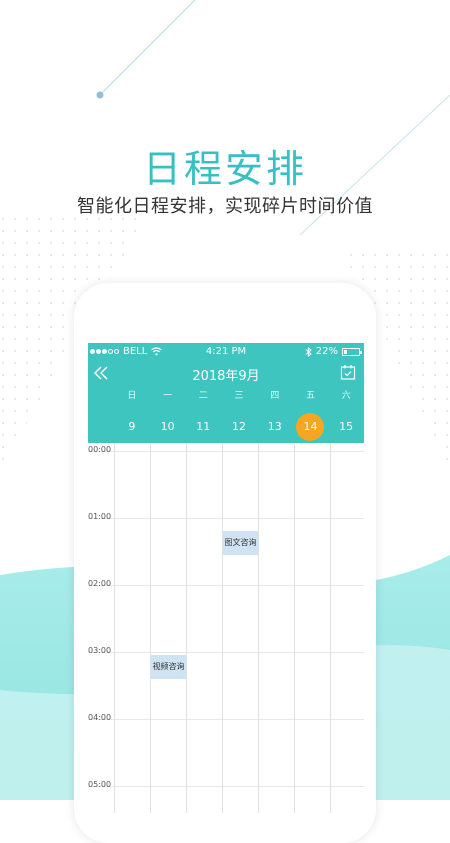 Image resolution: width=450 pixels, height=843 pixels. I want to click on month-title: 2018年9月, so click(226, 376).